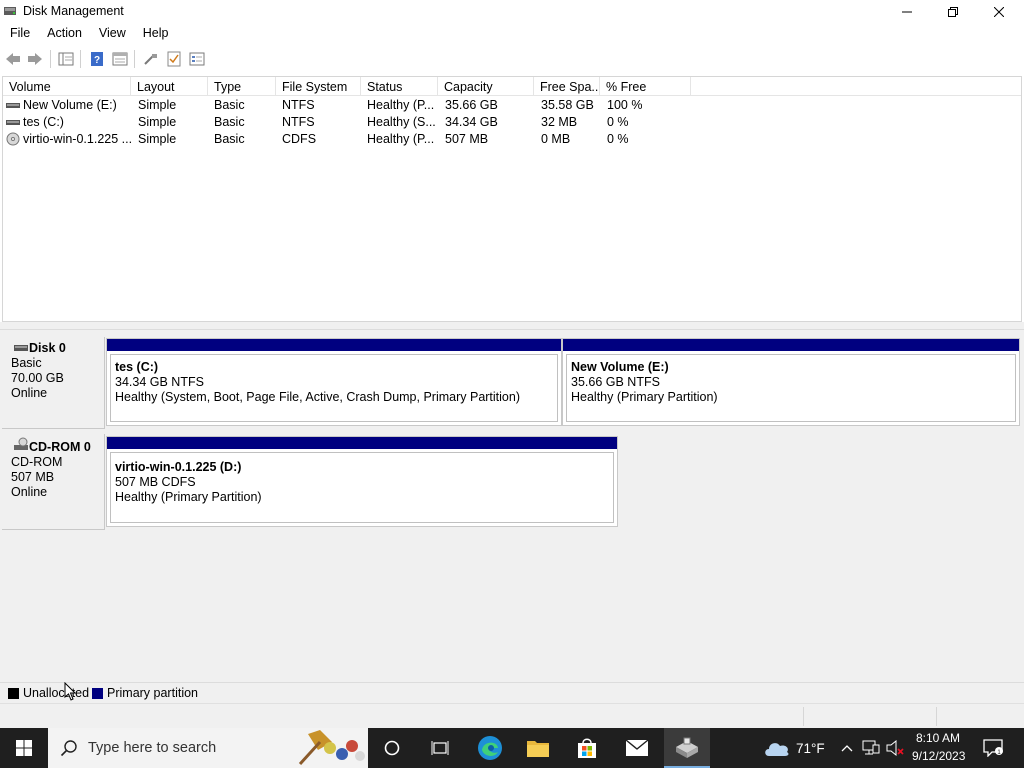 The image size is (1024, 768). I want to click on primary-partition-swatch, so click(97, 693).